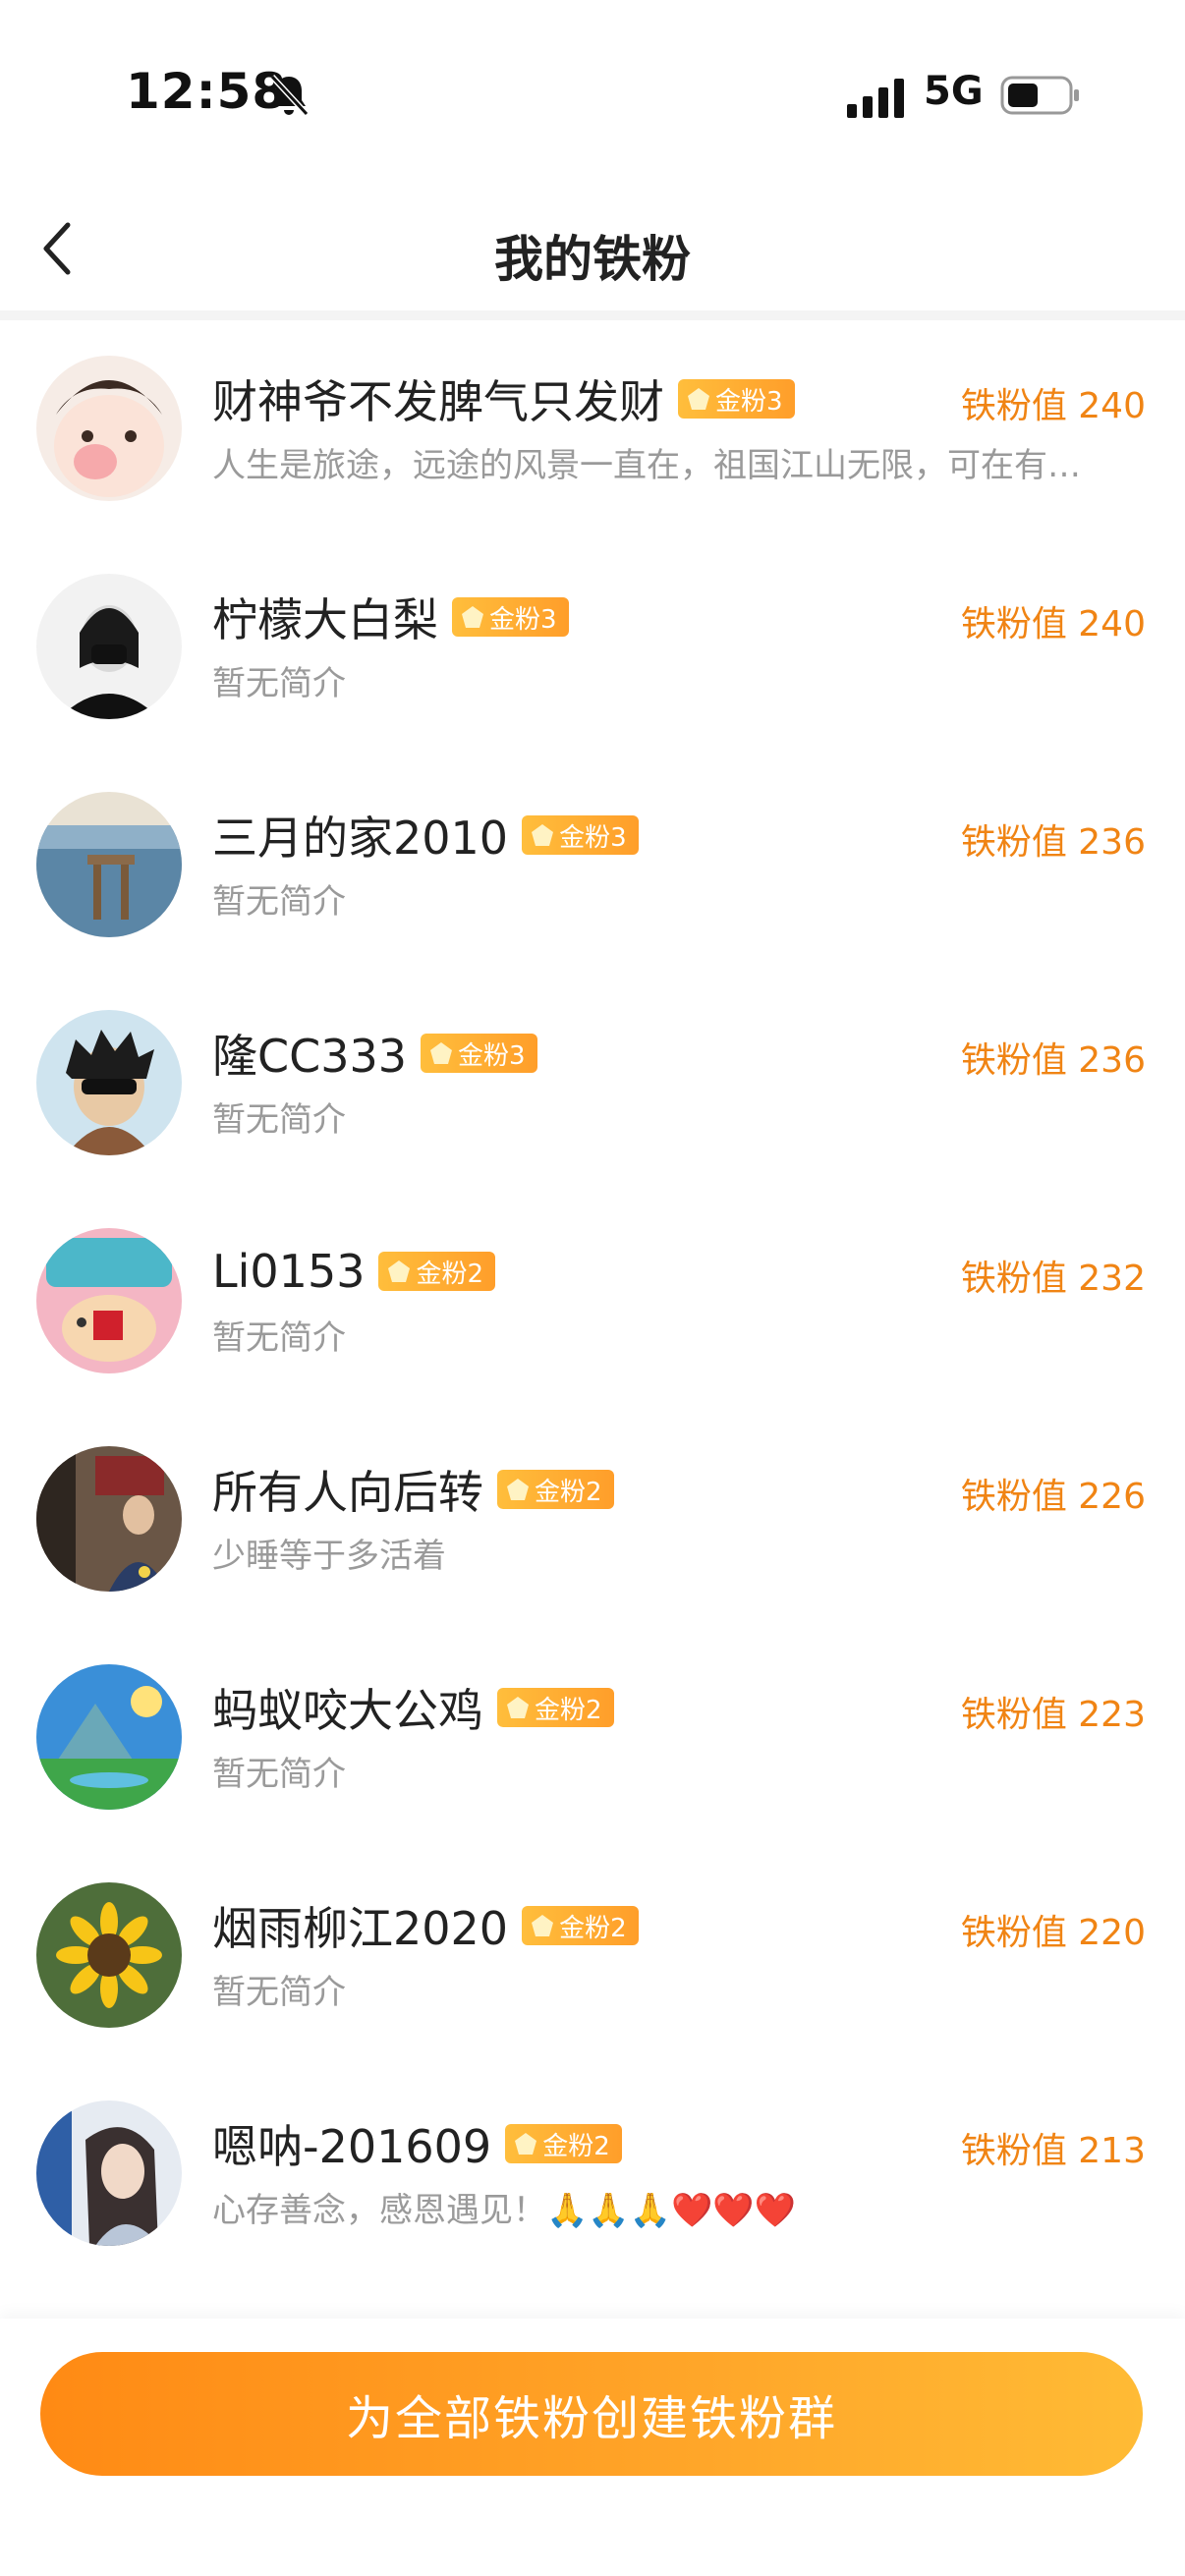  What do you see at coordinates (310, 1056) in the screenshot?
I see `fan-name: 隆CC333` at bounding box center [310, 1056].